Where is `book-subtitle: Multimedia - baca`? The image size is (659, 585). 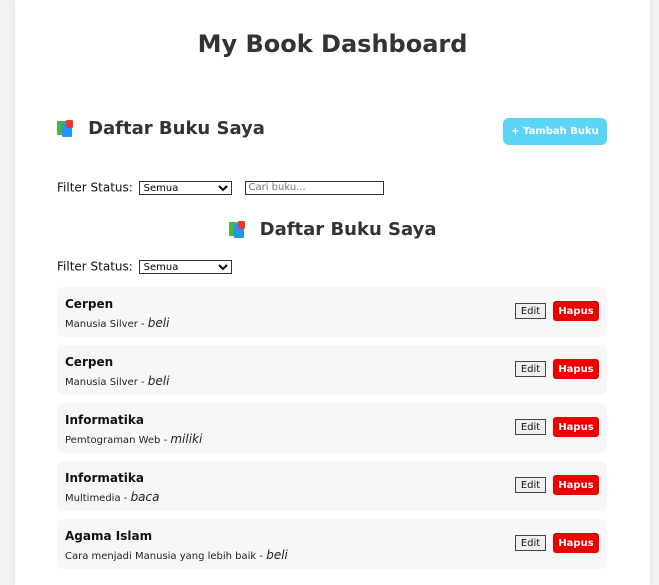 book-subtitle: Multimedia - baca is located at coordinates (112, 497).